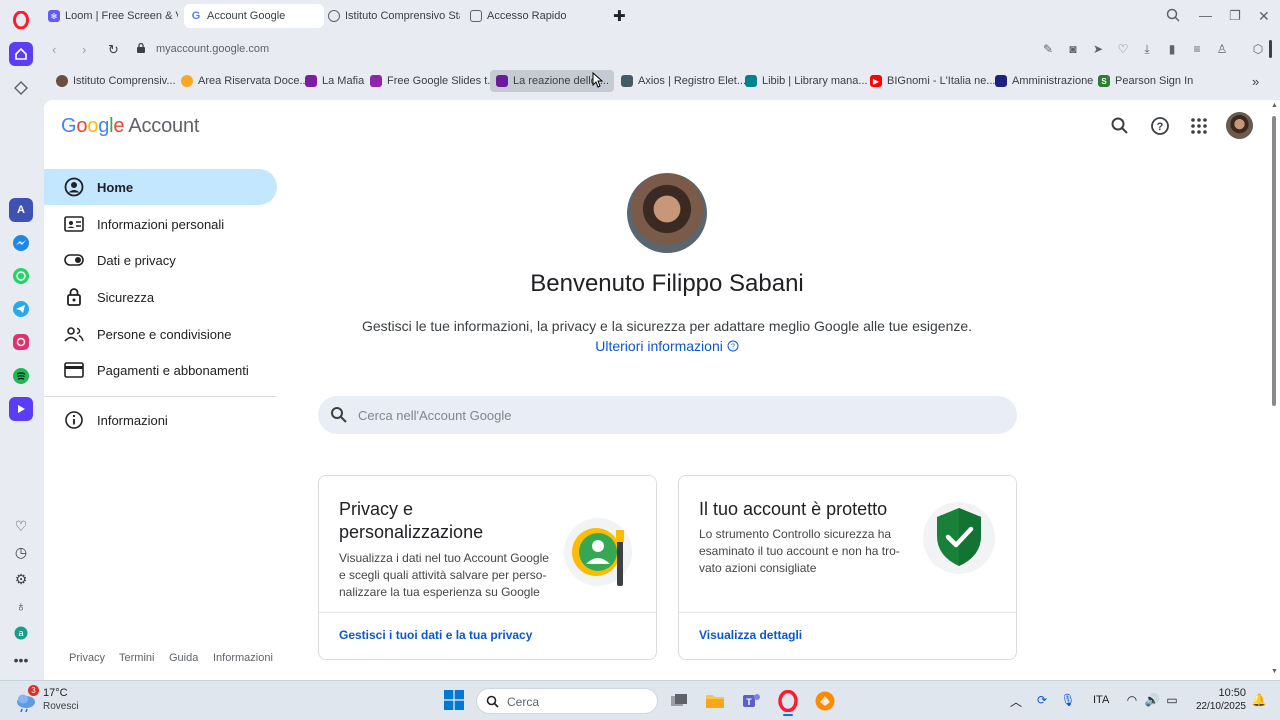 Image resolution: width=1280 pixels, height=720 pixels. Describe the element at coordinates (21, 309) in the screenshot. I see `rail-app-telegram` at that location.